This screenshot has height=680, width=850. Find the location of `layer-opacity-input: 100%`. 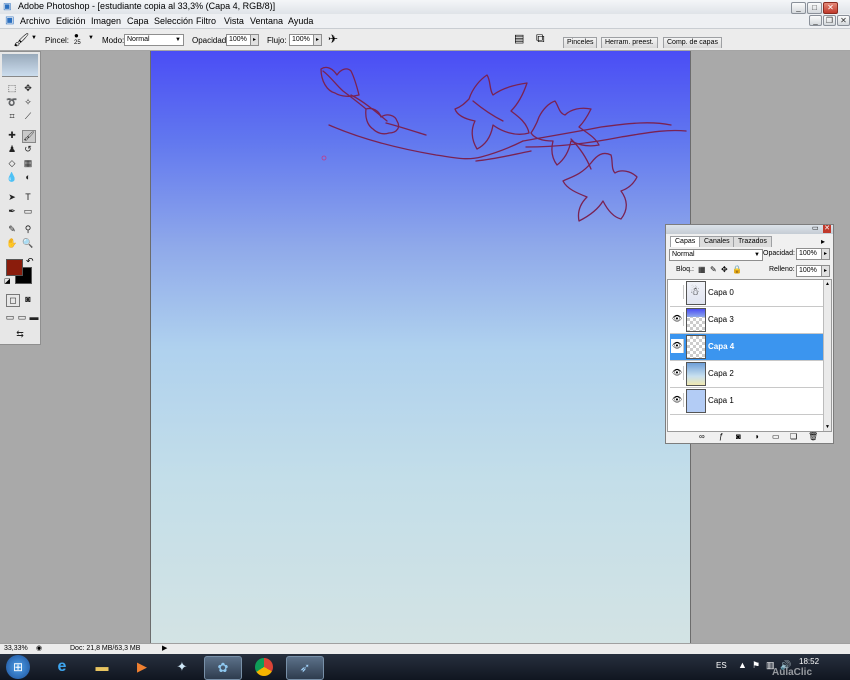

layer-opacity-input: 100% is located at coordinates (809, 254).